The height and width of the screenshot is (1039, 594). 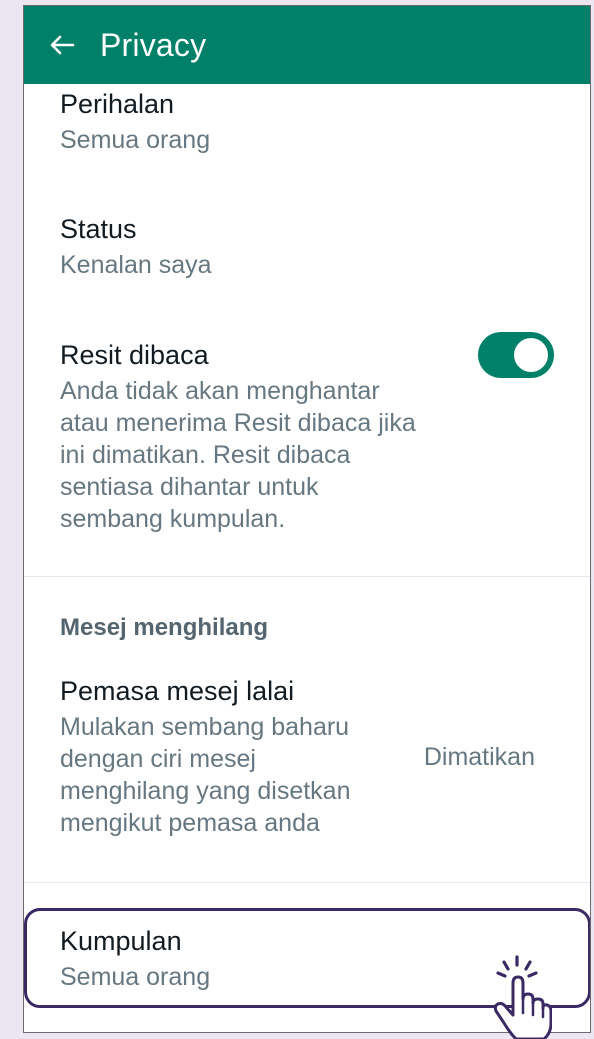 I want to click on arrow-left-icon, so click(x=62, y=45).